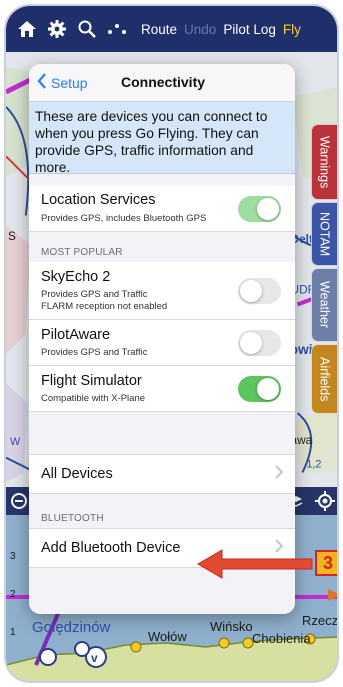  Describe the element at coordinates (104, 306) in the screenshot. I see `device-subtitle-secondary: FLARM reception not enabled` at that location.